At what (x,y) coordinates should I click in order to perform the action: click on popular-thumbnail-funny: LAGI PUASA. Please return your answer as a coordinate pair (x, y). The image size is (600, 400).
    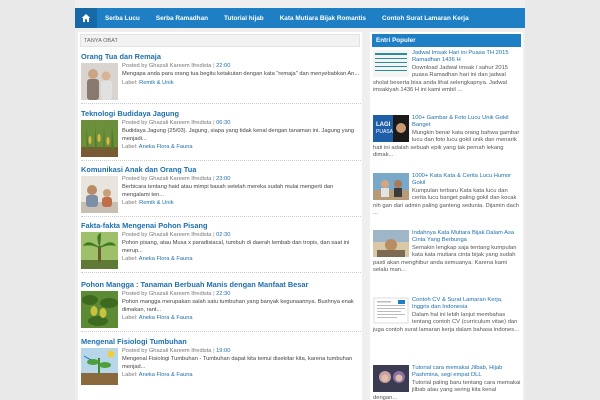
    Looking at the image, I should click on (391, 128).